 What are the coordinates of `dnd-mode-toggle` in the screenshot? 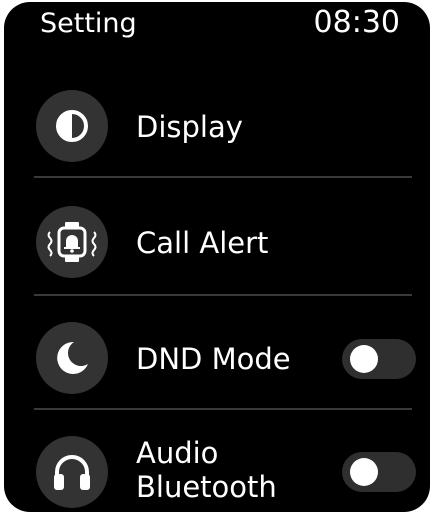 It's located at (379, 359).